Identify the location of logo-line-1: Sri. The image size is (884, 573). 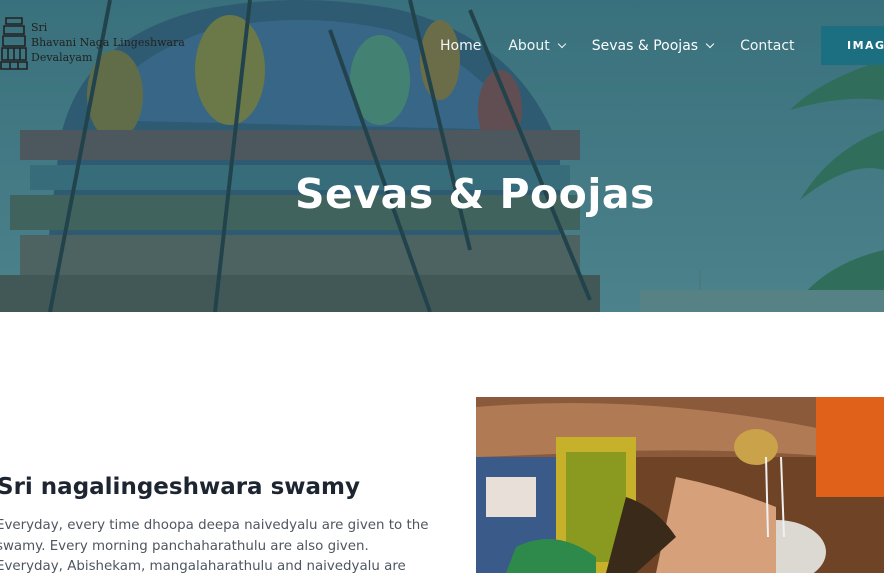
(39, 27).